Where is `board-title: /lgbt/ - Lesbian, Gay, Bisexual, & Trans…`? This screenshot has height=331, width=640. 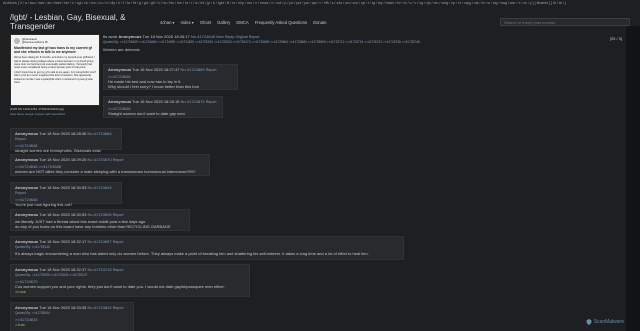 board-title: /lgbt/ - Lesbian, Gay, Bisexual, & Trans… is located at coordinates (68, 22).